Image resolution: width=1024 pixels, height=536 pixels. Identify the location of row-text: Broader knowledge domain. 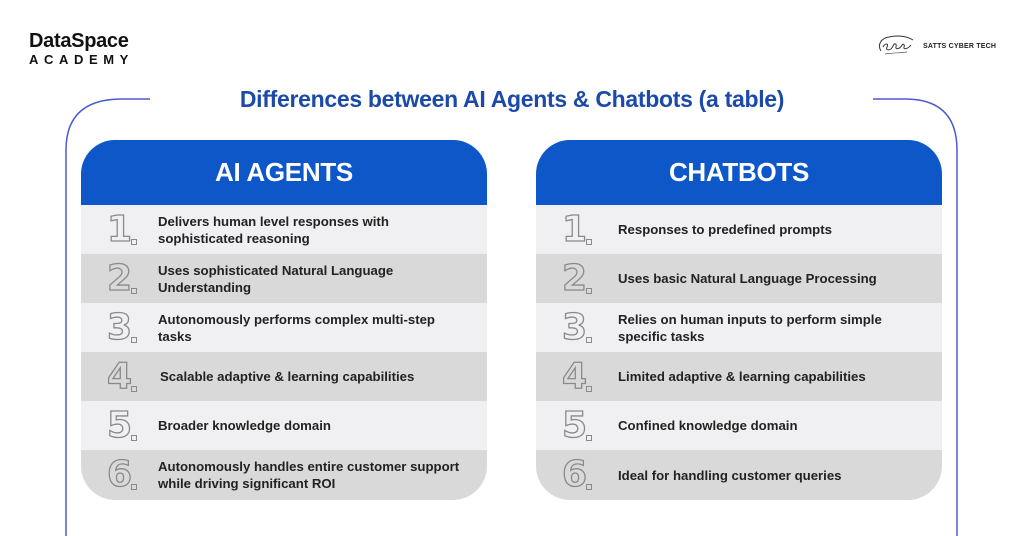
(244, 425).